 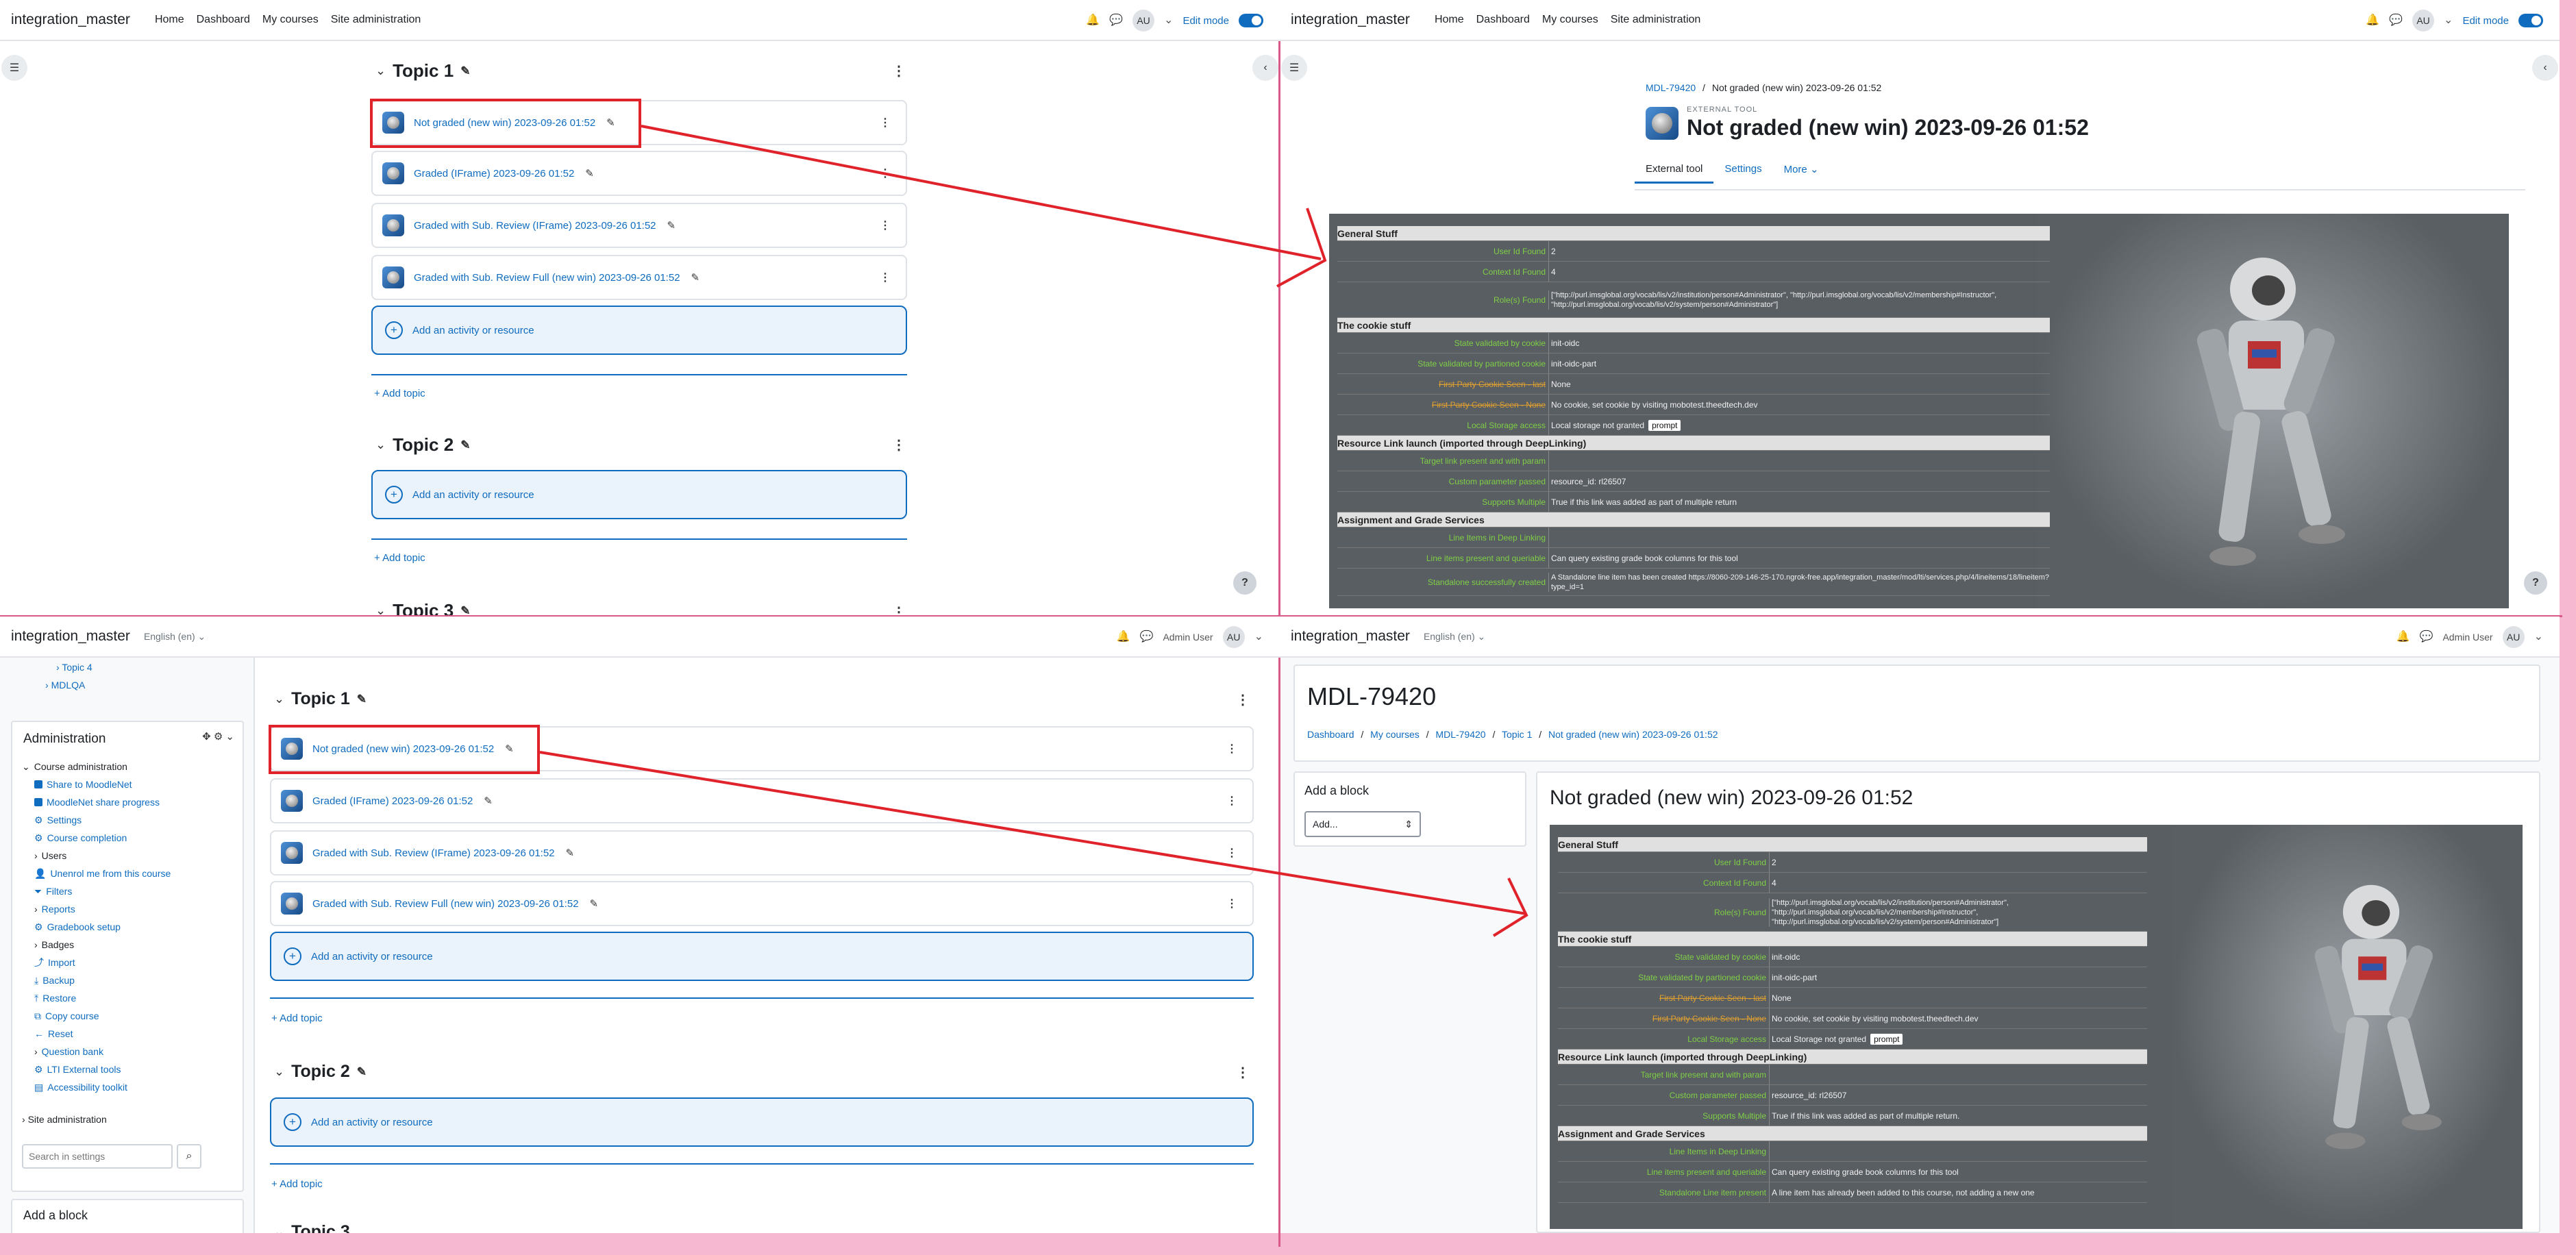 I want to click on course-index-topic-4: › Topic 4, so click(x=74, y=667).